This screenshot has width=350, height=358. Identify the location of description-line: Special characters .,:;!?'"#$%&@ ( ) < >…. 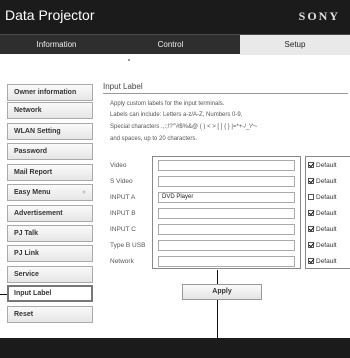
(184, 127).